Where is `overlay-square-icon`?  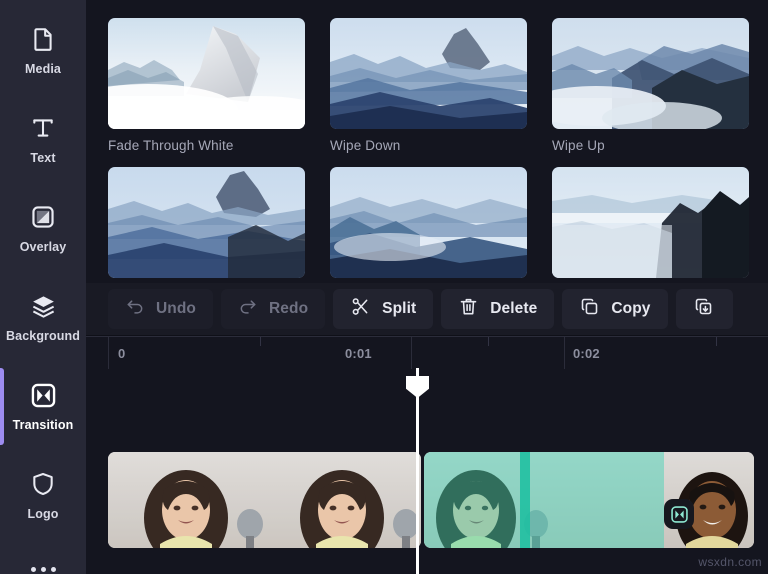 overlay-square-icon is located at coordinates (43, 217).